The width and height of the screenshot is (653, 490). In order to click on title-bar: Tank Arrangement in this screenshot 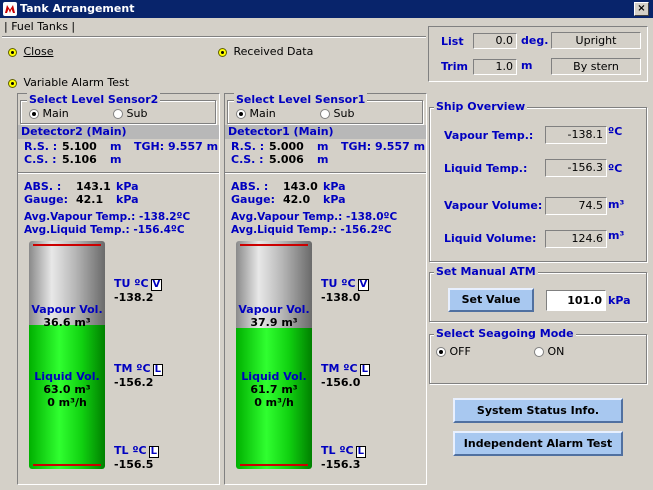, I will do `click(326, 9)`.